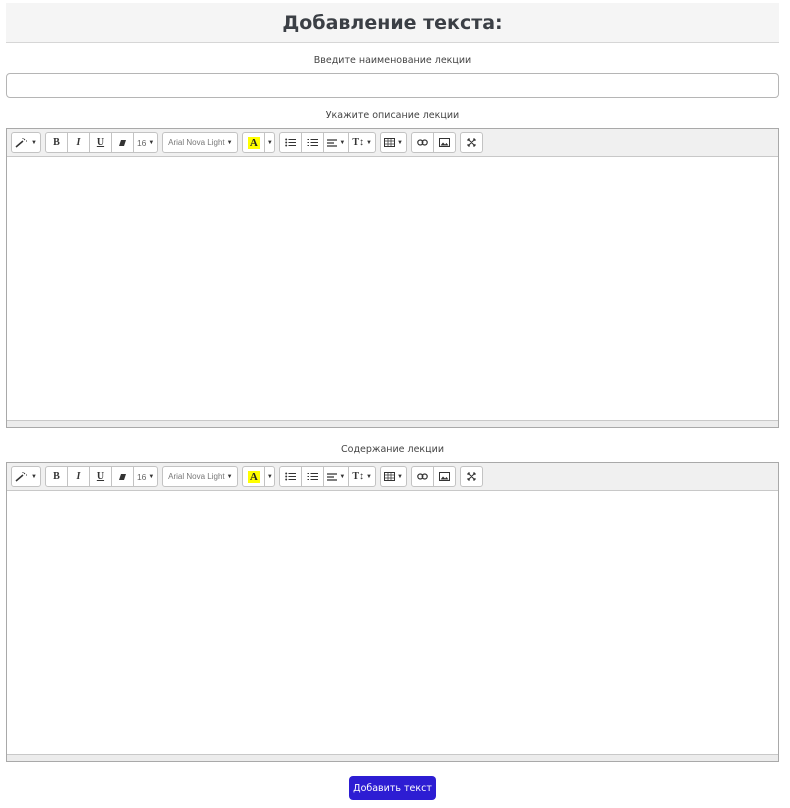 This screenshot has height=808, width=790. I want to click on content-label: Содержание лекции, so click(392, 449).